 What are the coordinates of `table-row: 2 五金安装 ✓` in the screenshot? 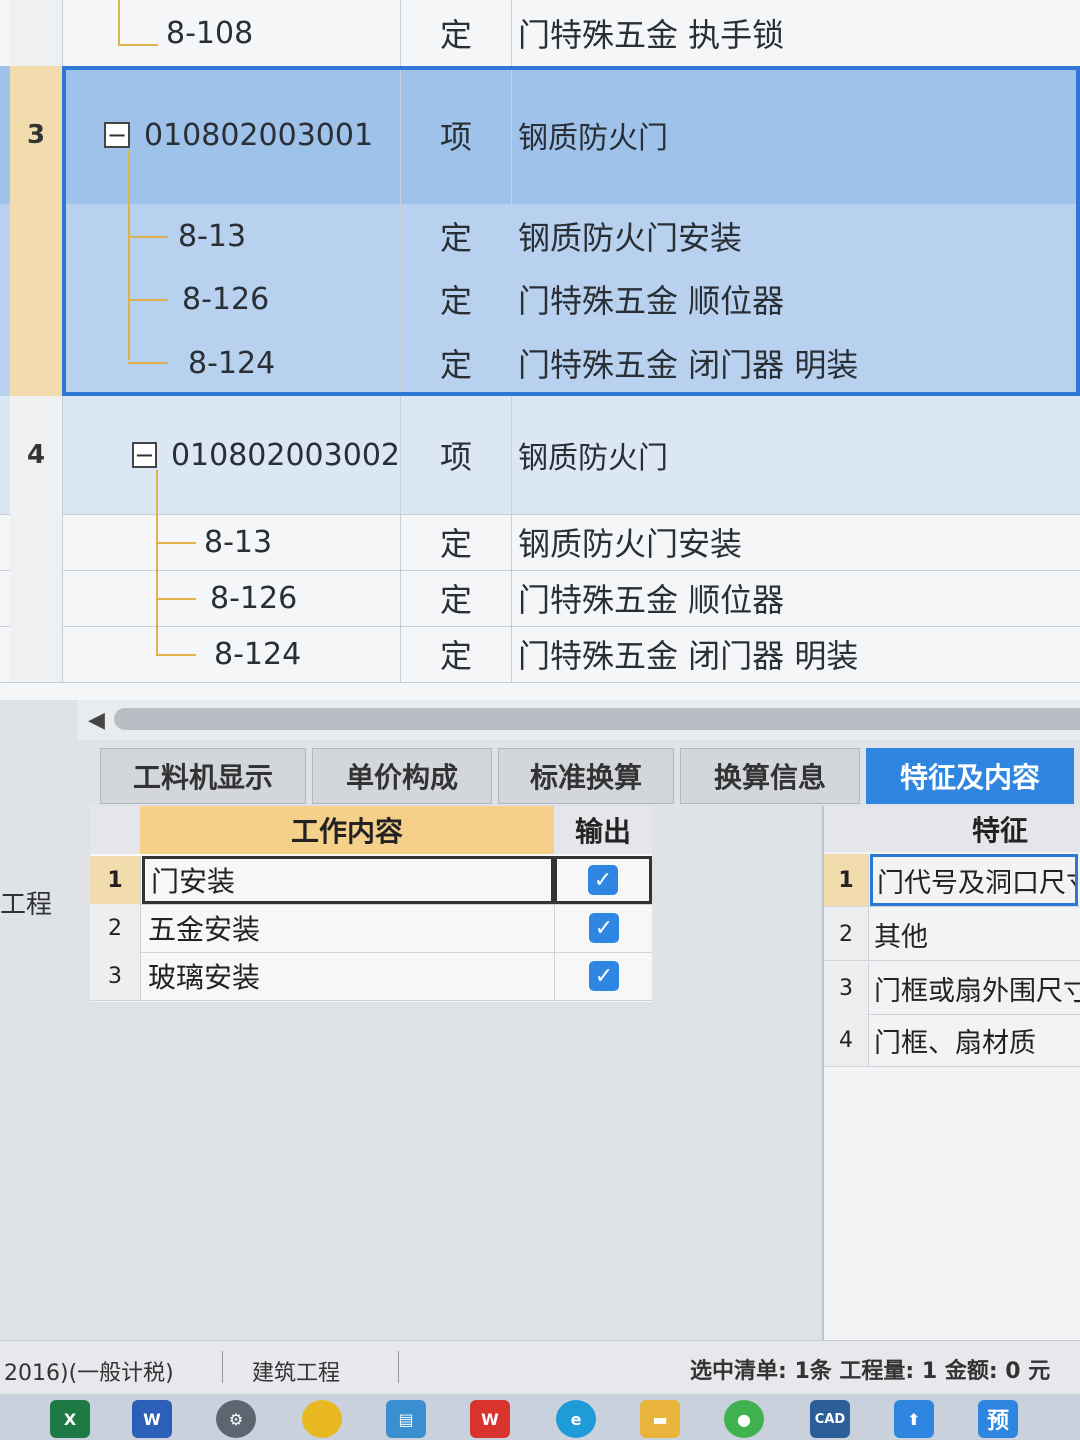 It's located at (371, 928).